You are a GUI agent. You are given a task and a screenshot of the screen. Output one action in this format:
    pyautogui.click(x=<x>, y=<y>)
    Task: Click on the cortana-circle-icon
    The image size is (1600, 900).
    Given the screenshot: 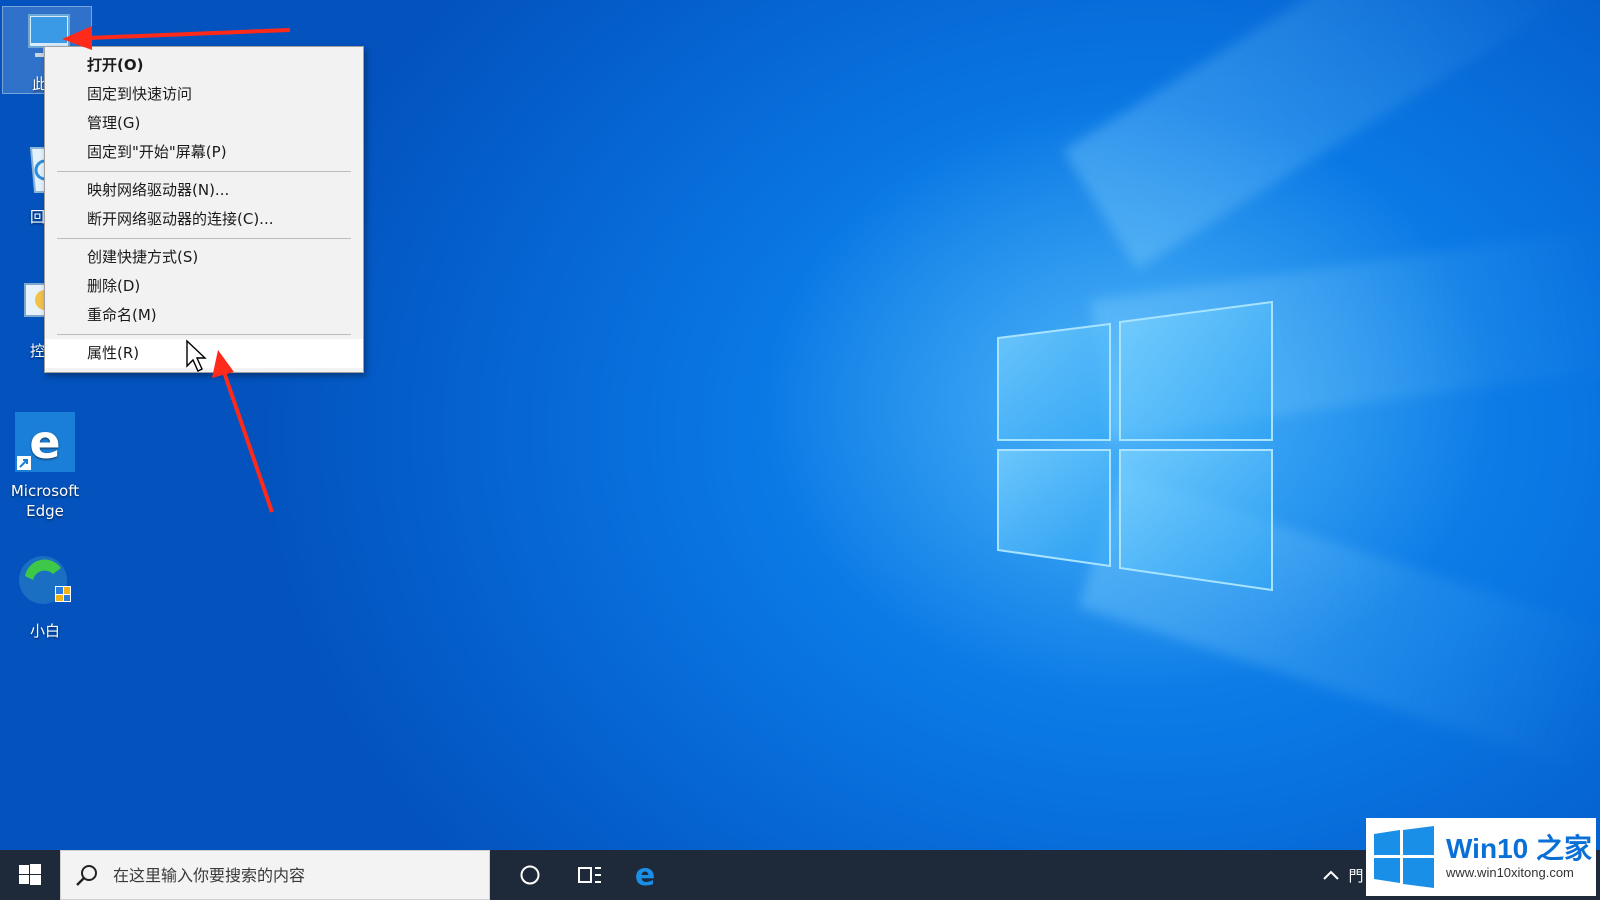 What is the action you would take?
    pyautogui.click(x=530, y=875)
    